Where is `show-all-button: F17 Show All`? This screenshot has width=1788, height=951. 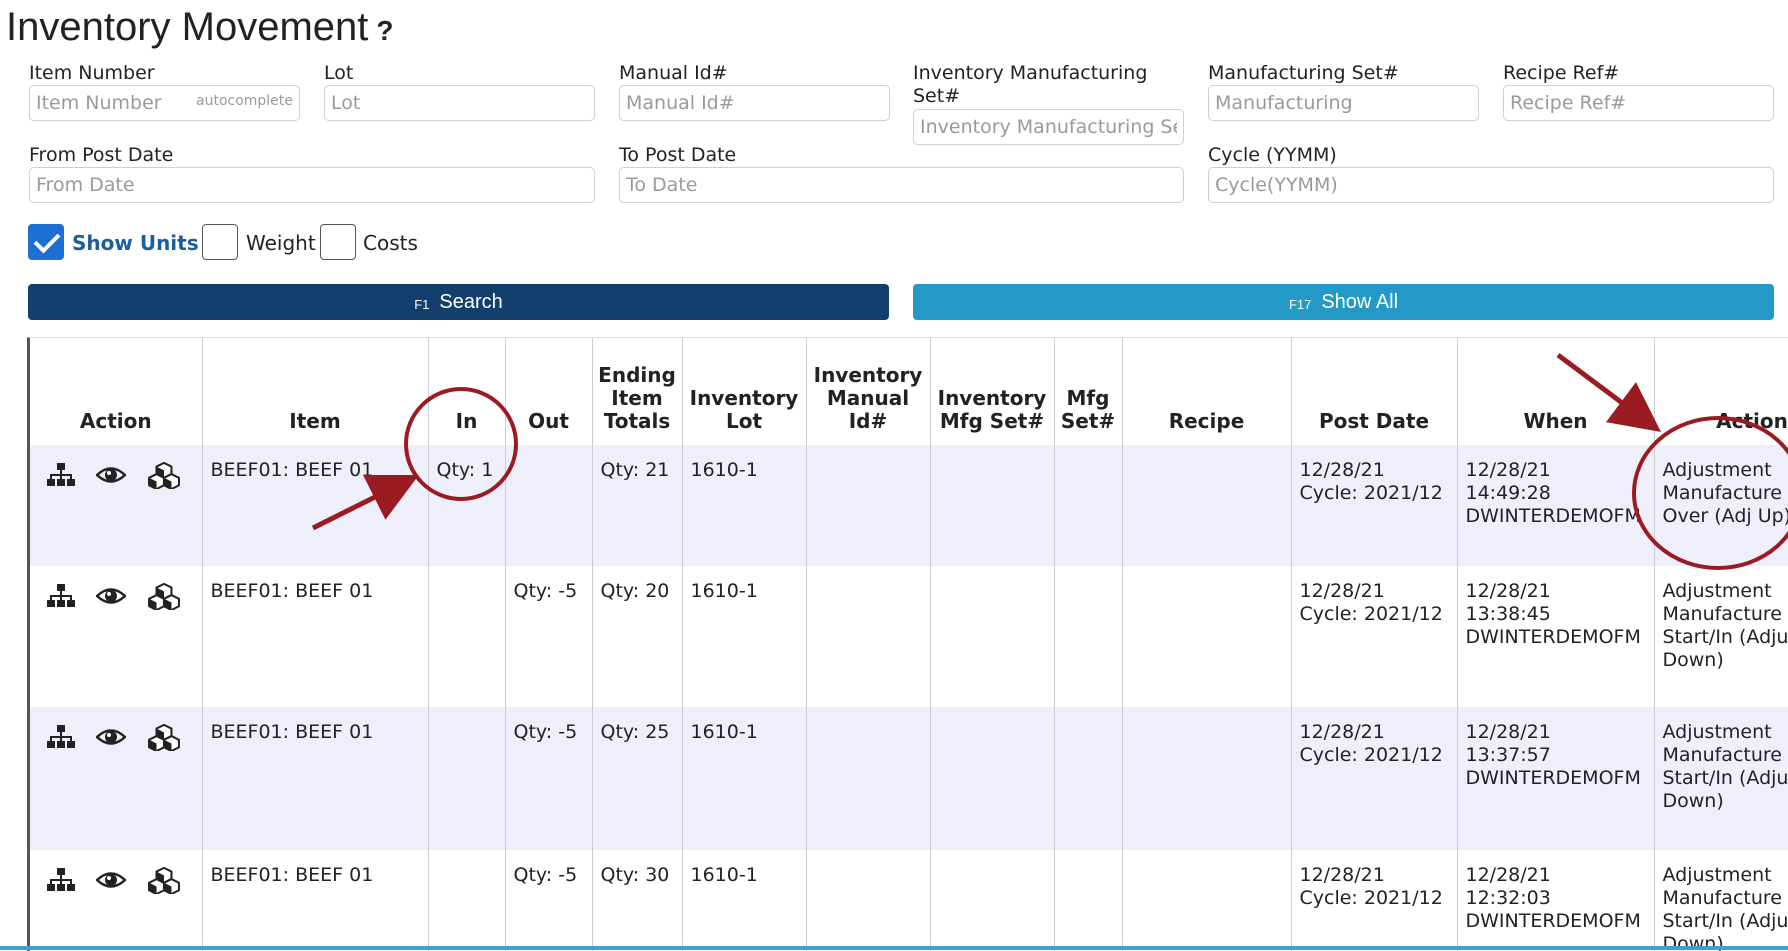 show-all-button: F17 Show All is located at coordinates (1343, 302).